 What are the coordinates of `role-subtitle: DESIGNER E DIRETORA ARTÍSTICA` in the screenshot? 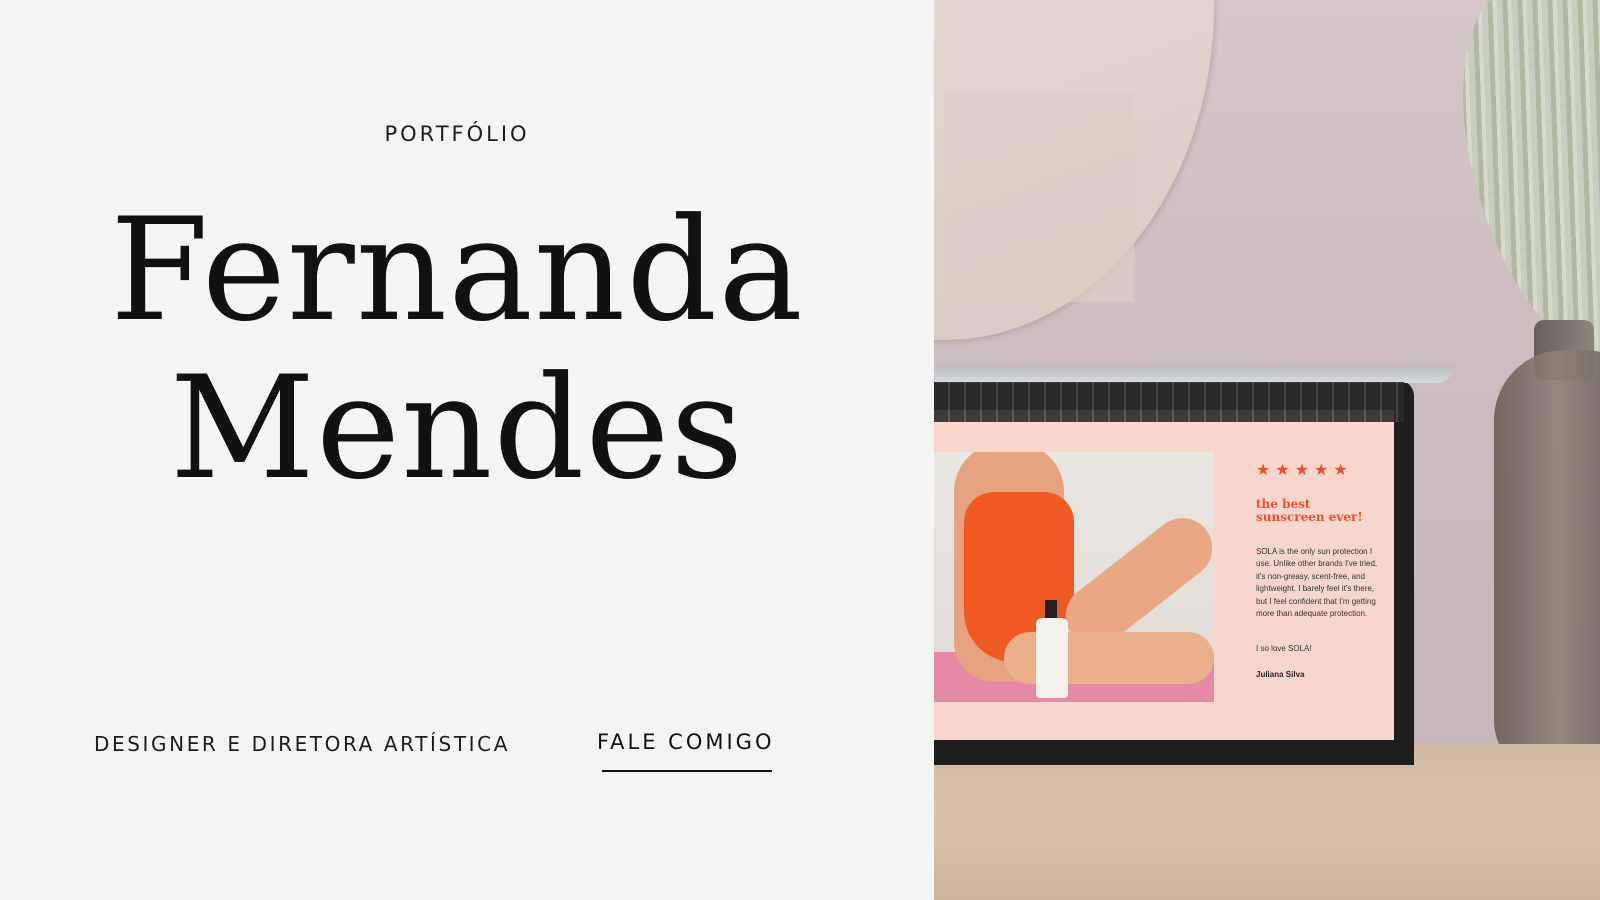 It's located at (302, 744).